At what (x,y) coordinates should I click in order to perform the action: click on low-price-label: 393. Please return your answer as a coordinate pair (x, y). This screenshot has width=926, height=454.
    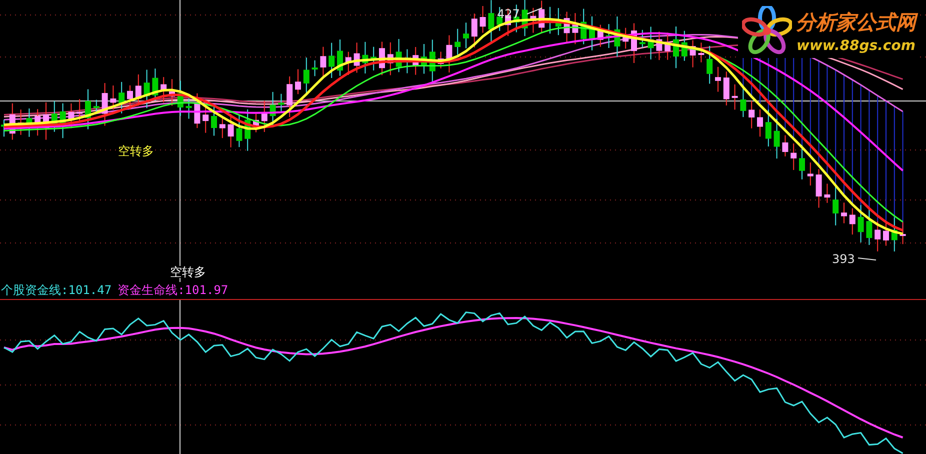
    Looking at the image, I should click on (843, 259).